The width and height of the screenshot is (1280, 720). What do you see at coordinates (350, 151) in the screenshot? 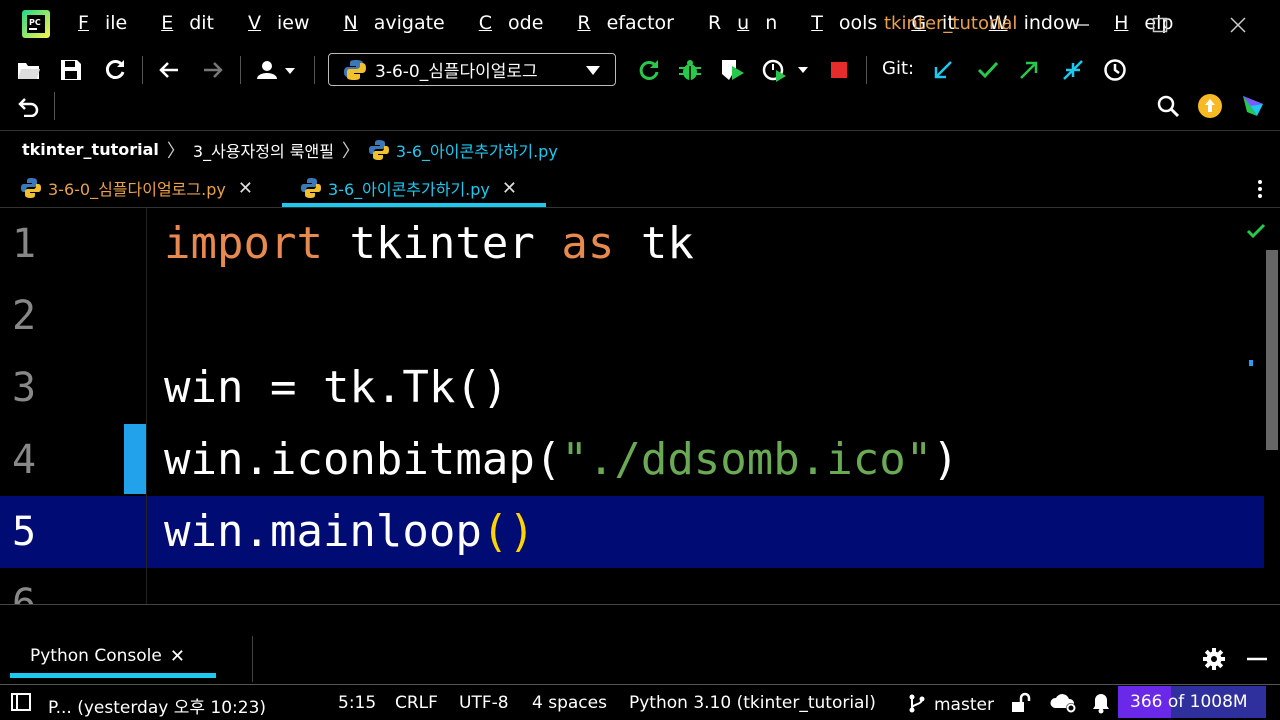
I see `chevron-right-icon: 〉` at bounding box center [350, 151].